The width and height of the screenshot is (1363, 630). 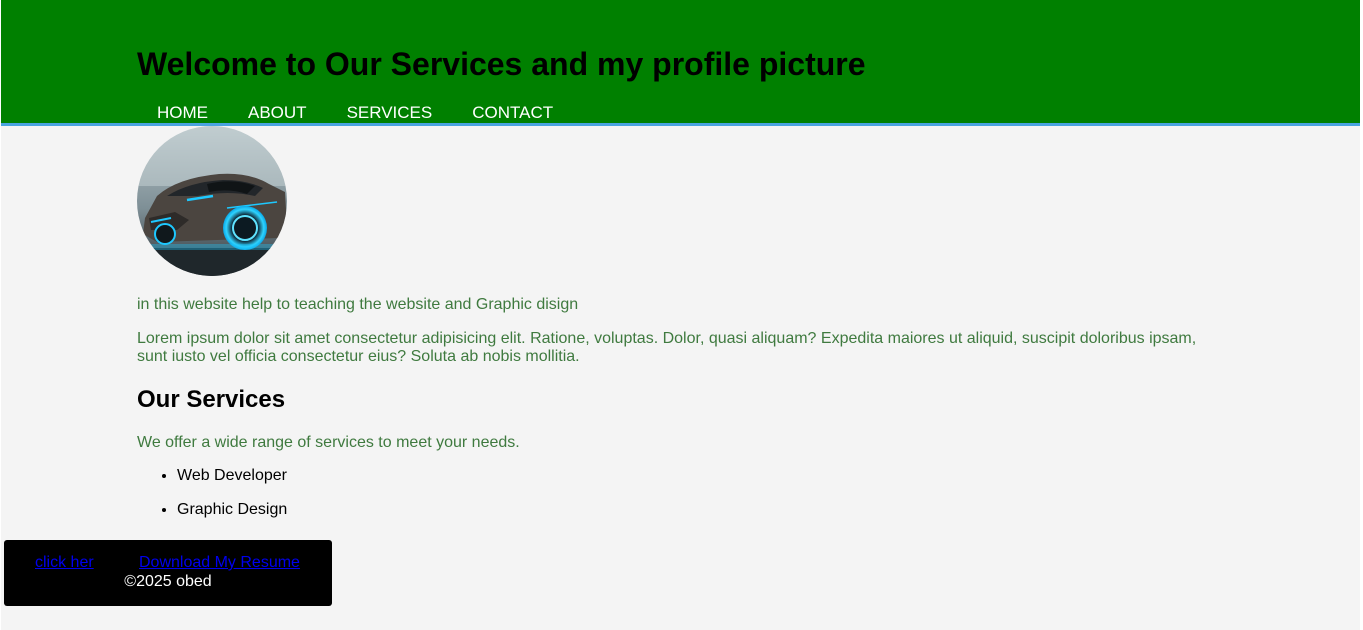 I want to click on services-list: Web Developer Graphic Design, so click(x=212, y=500).